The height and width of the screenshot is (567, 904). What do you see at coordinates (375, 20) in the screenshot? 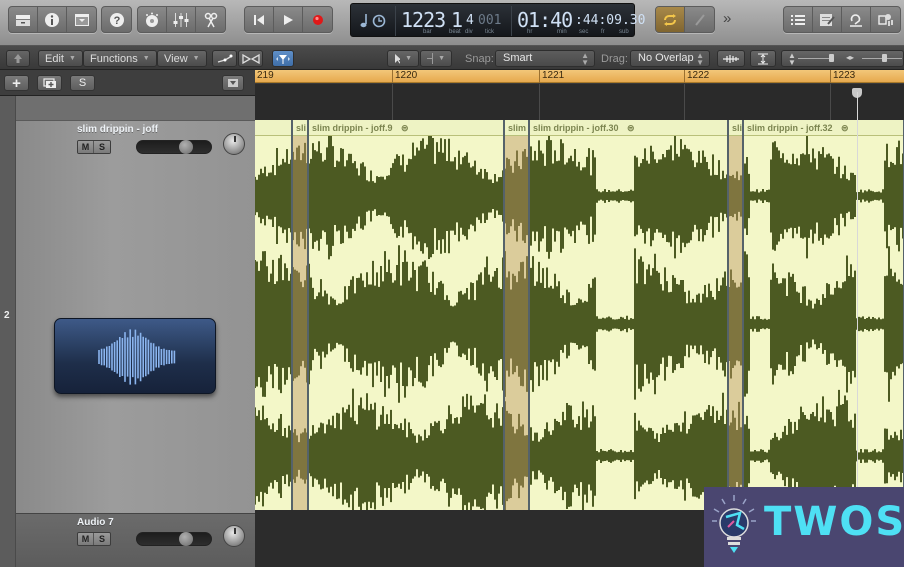
I see `lcd-mode-toggle` at bounding box center [375, 20].